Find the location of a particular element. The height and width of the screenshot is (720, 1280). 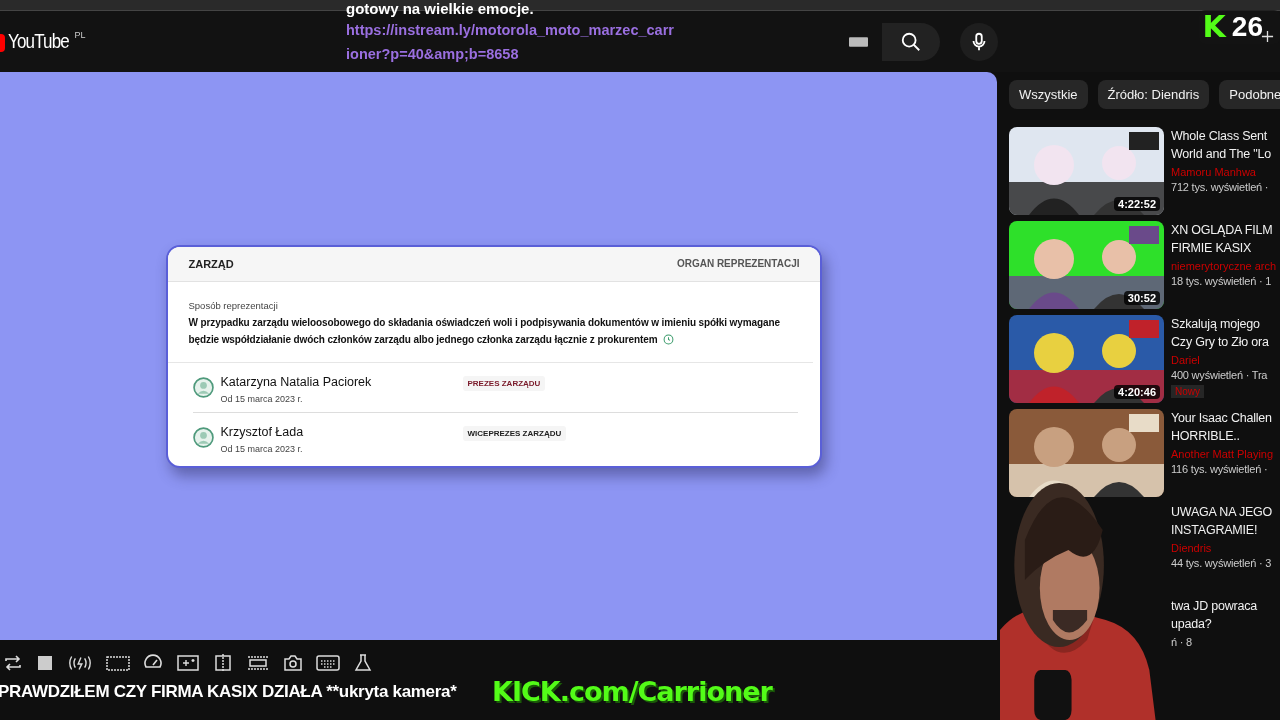

new-badge: Nowy is located at coordinates (1187, 391).